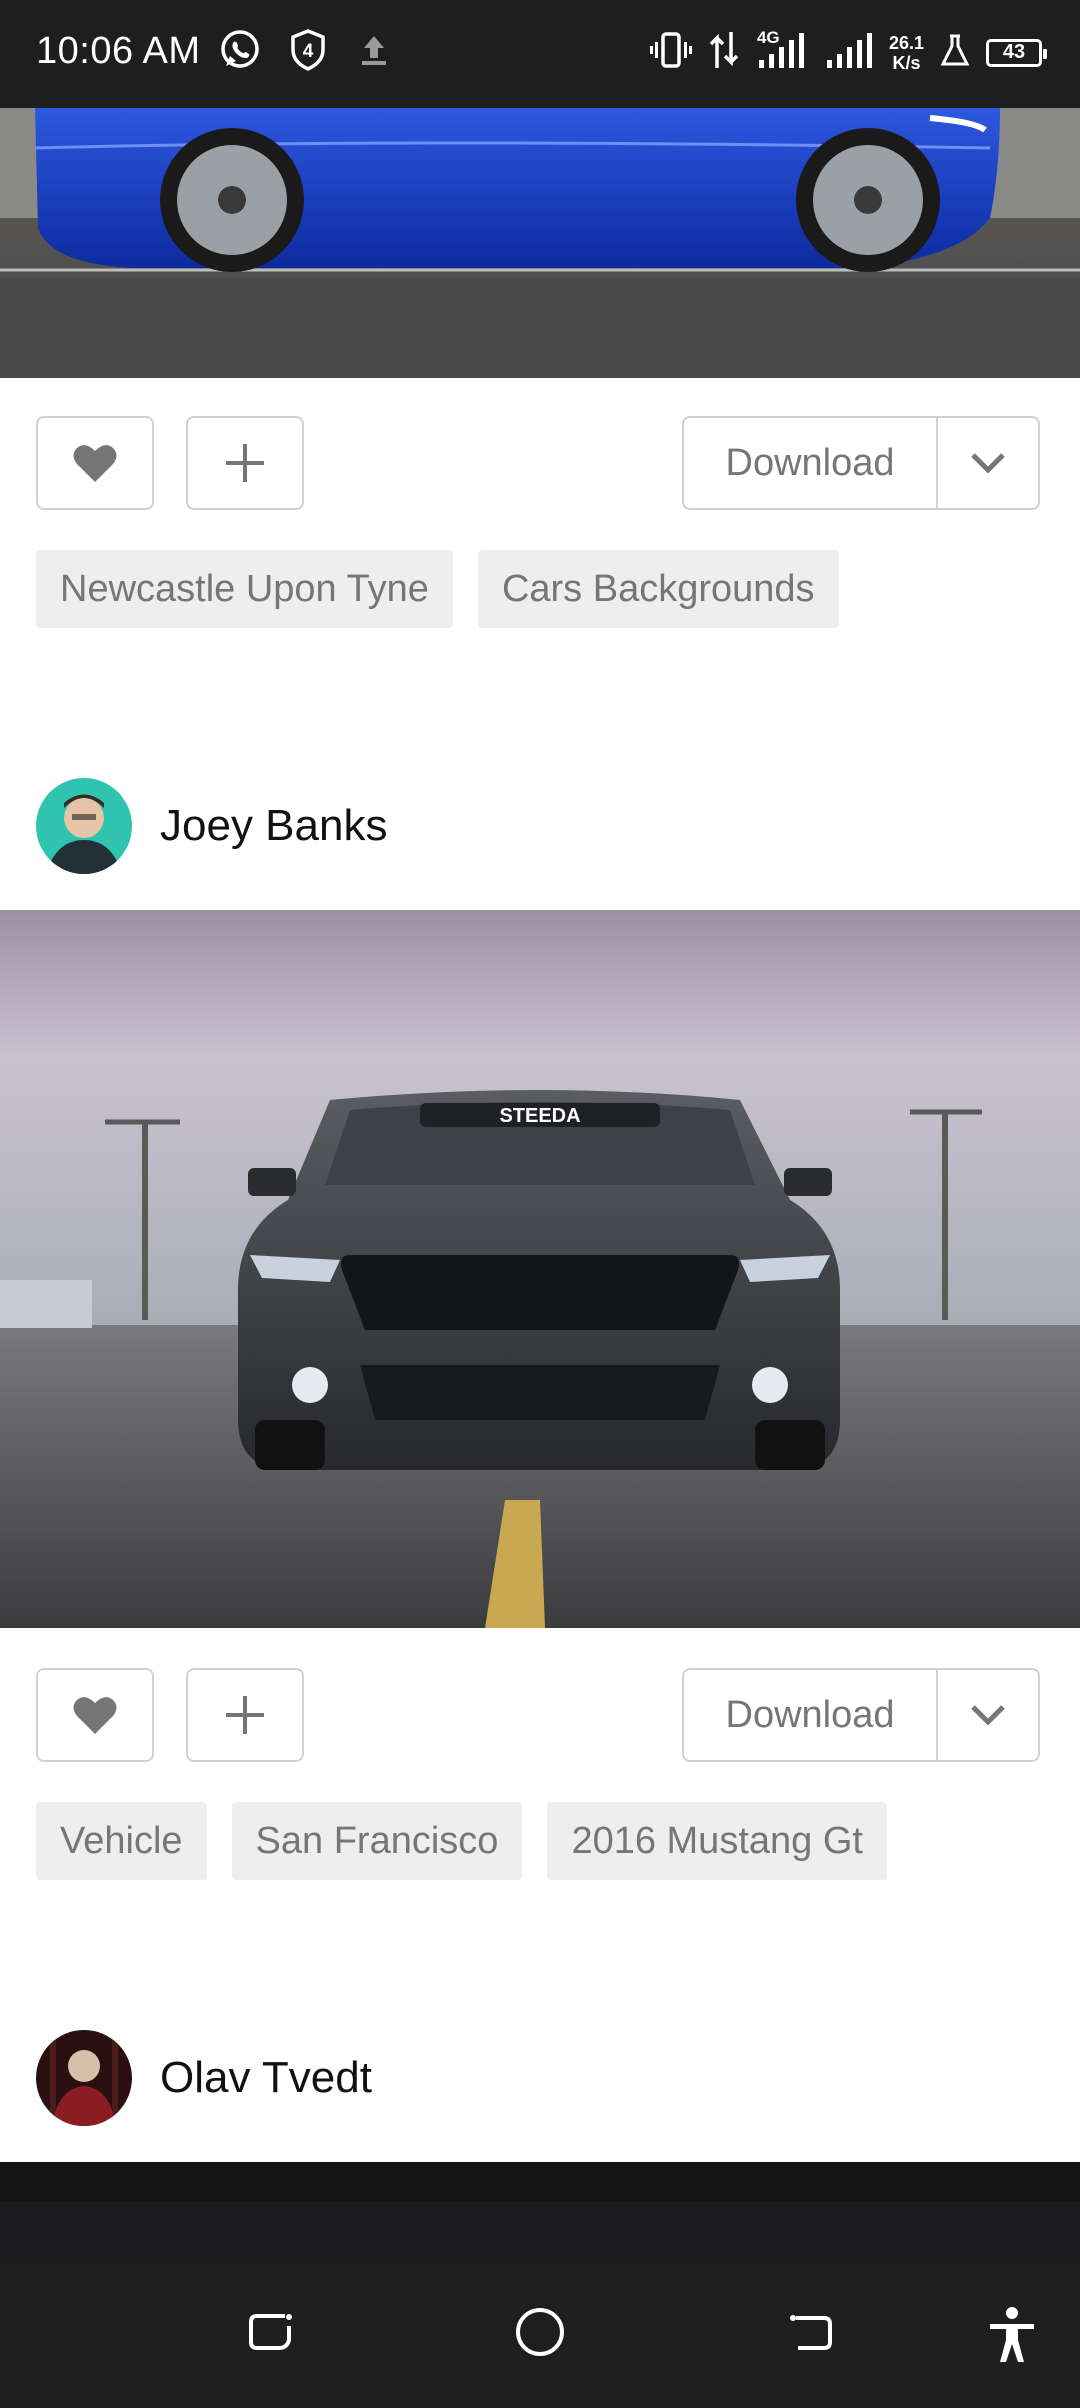  Describe the element at coordinates (724, 52) in the screenshot. I see `data-arrows-icon` at that location.